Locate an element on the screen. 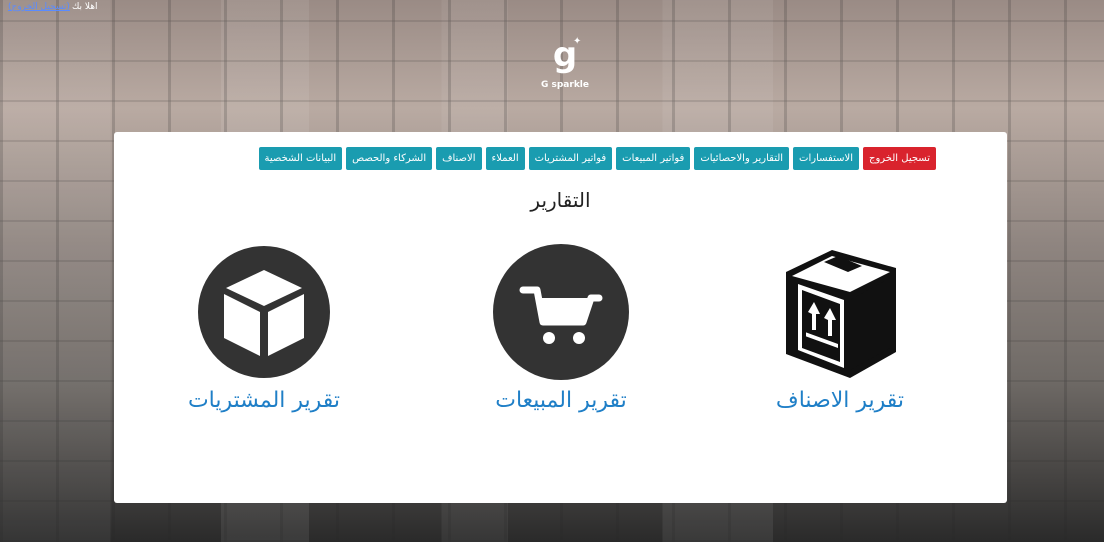 This screenshot has width=1104, height=542. nav-item-inquiries: الاستفسارات is located at coordinates (826, 158).